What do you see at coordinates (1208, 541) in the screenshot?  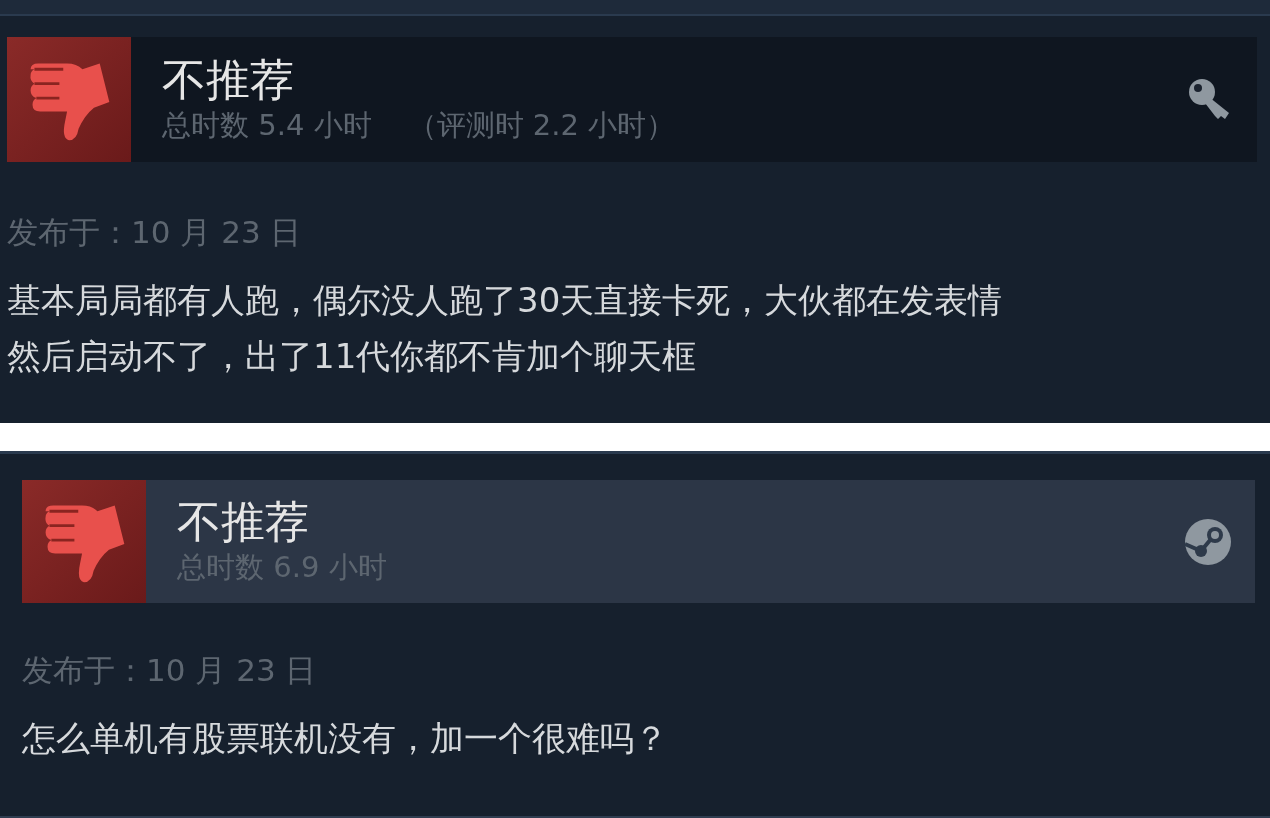 I see `circle-logo-icon` at bounding box center [1208, 541].